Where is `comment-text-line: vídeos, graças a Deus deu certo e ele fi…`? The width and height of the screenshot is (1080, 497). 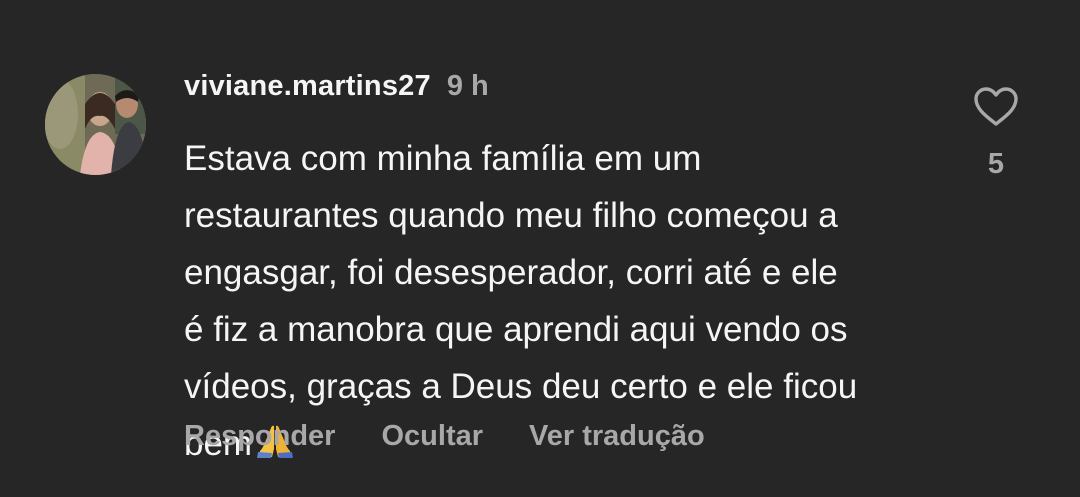 comment-text-line: vídeos, graças a Deus deu certo e ele fi… is located at coordinates (521, 386).